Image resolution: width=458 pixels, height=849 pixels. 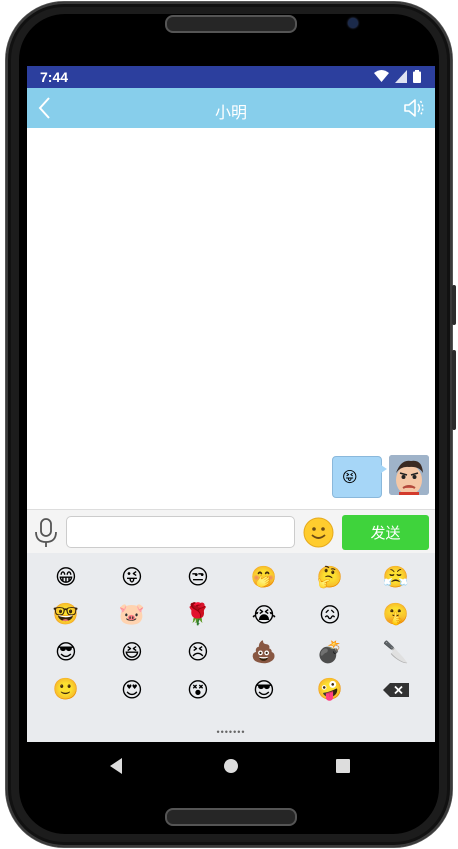 I want to click on emoji-delete-key, so click(x=396, y=691).